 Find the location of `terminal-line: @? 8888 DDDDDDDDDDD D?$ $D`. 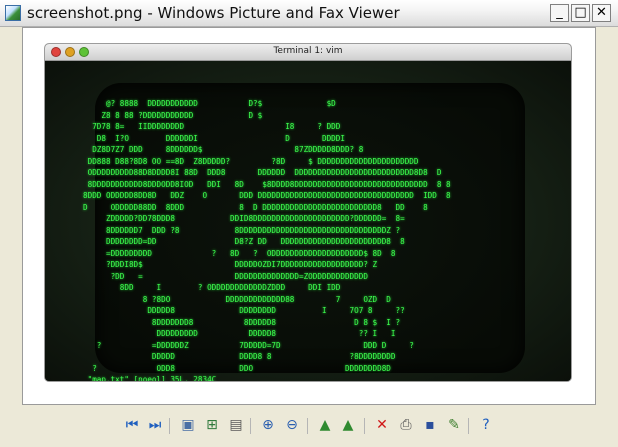

terminal-line: @? 8888 DDDDDDDDDDD D?$ $D is located at coordinates (209, 103).